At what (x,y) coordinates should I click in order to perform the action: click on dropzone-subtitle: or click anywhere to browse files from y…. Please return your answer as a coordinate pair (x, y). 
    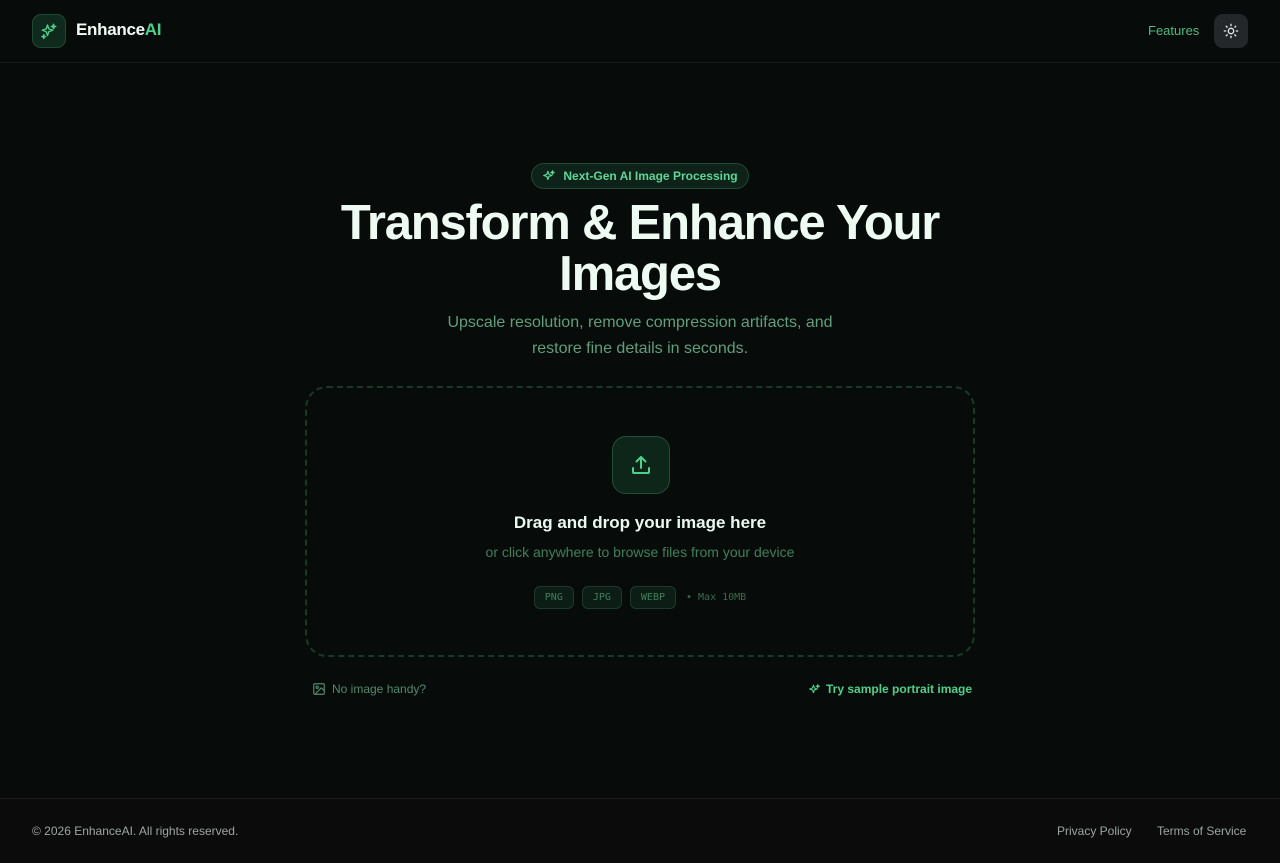
    Looking at the image, I should click on (640, 552).